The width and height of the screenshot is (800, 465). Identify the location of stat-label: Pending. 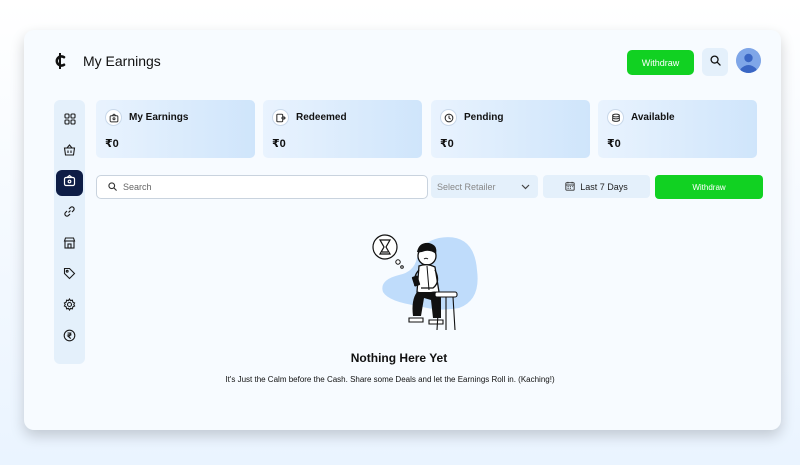
(484, 117).